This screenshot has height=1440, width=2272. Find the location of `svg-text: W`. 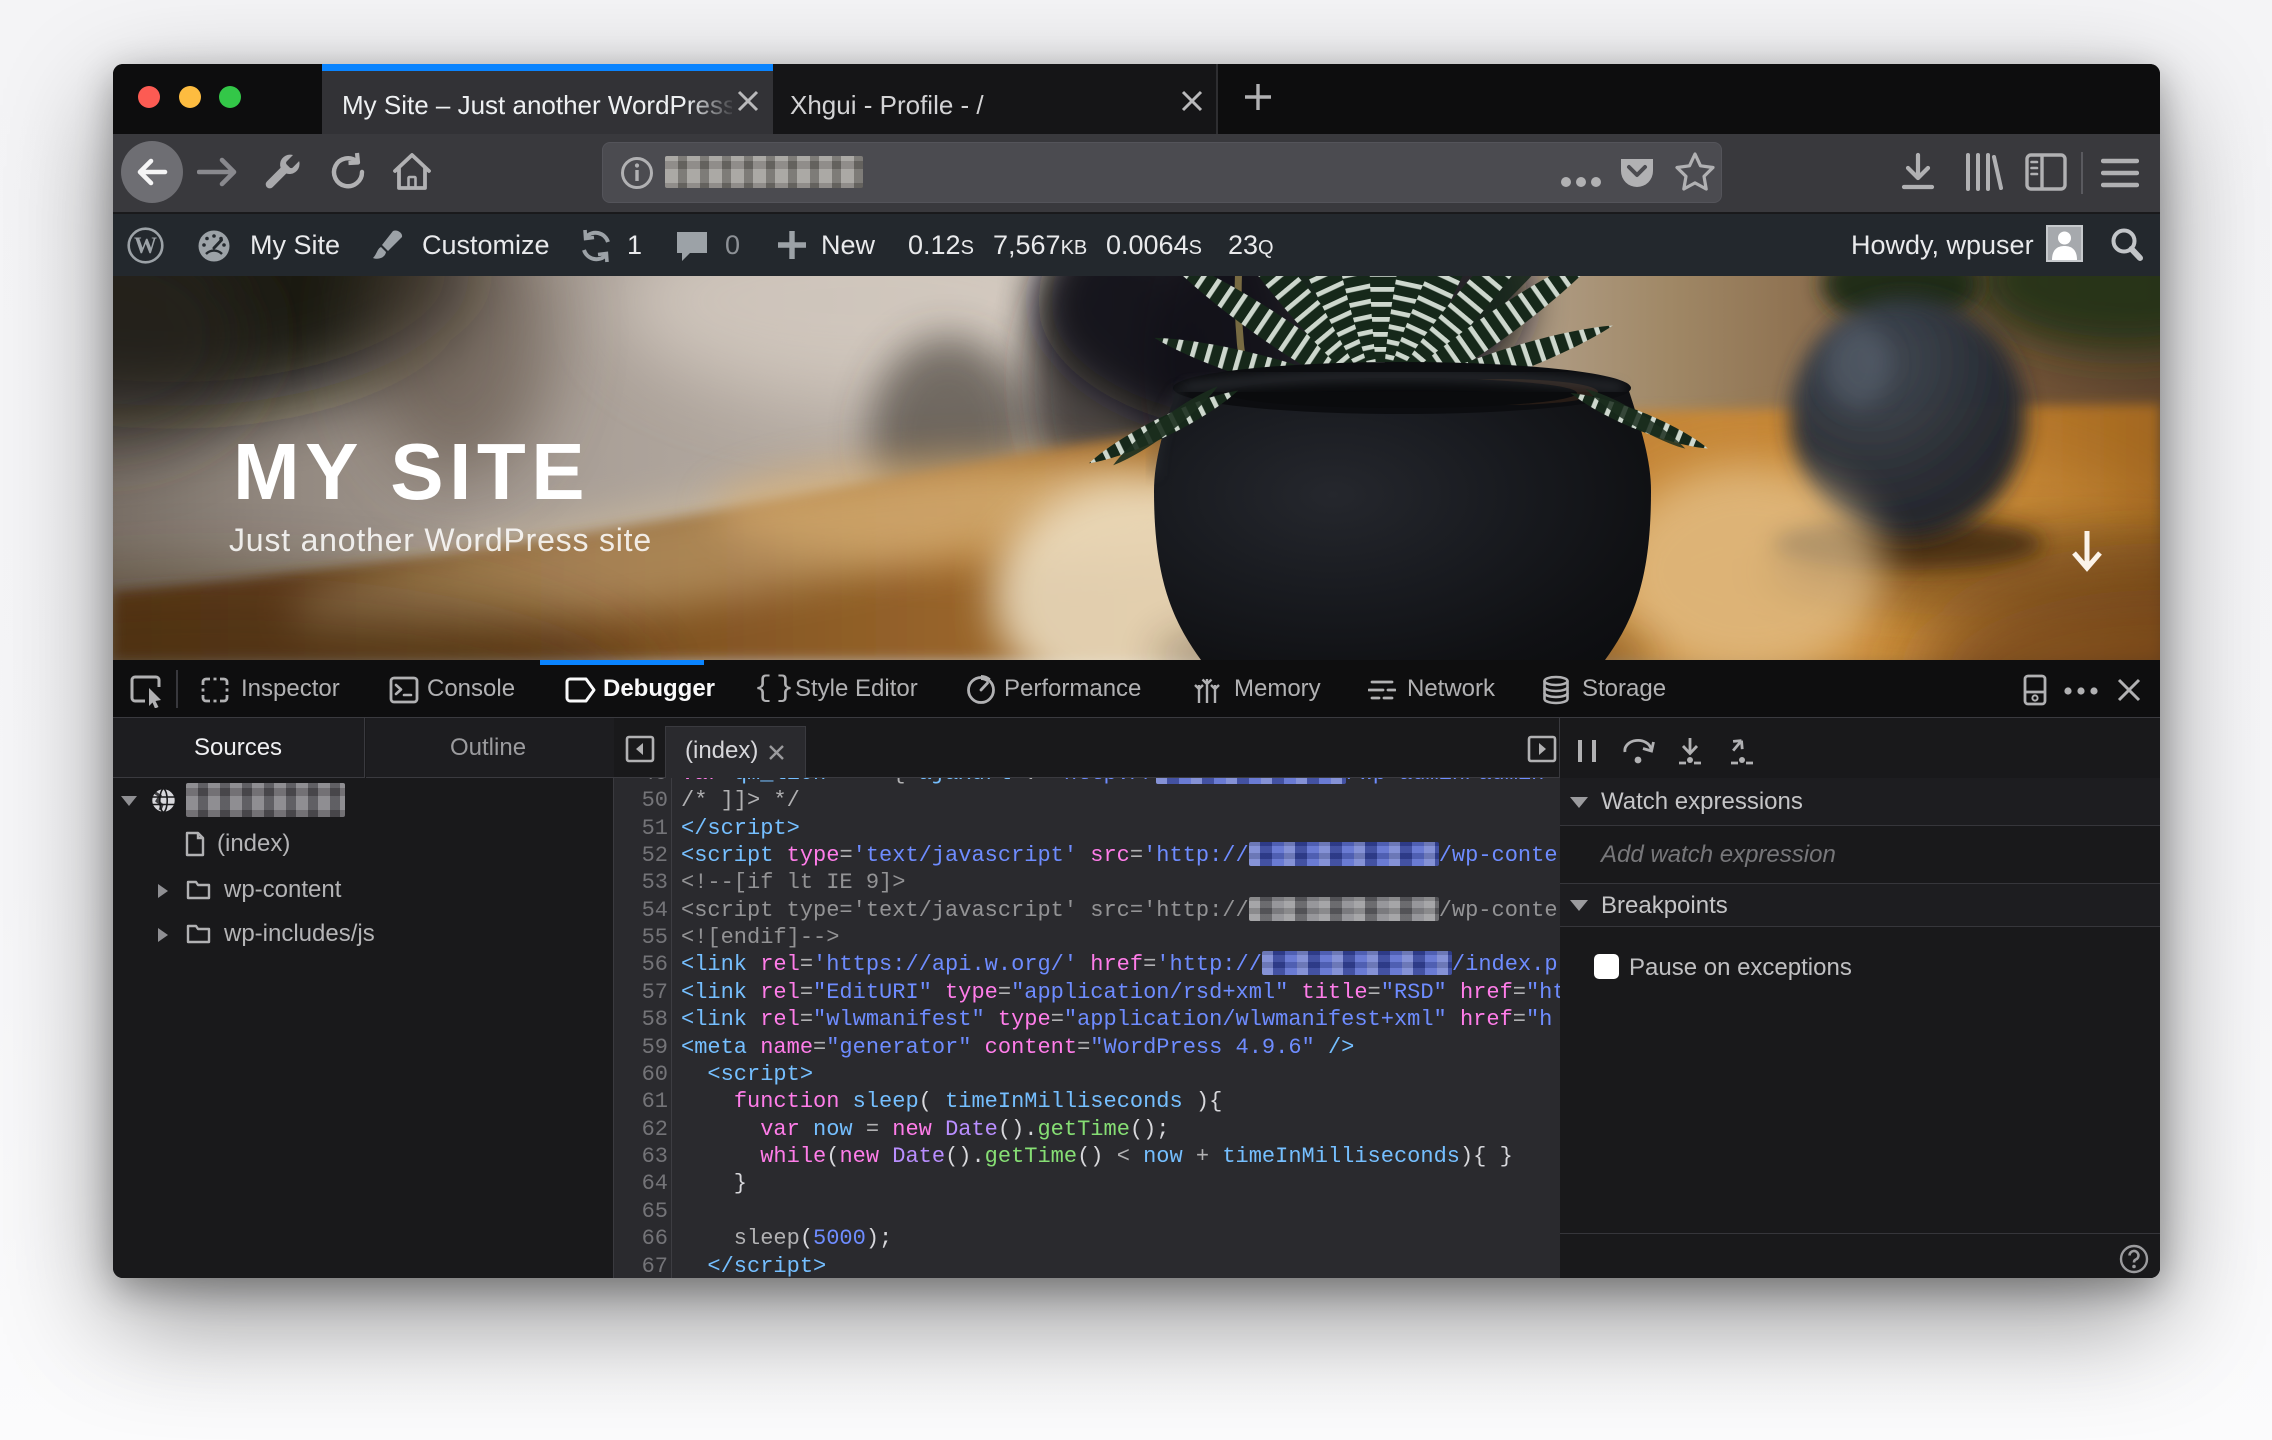

svg-text: W is located at coordinates (145, 245).